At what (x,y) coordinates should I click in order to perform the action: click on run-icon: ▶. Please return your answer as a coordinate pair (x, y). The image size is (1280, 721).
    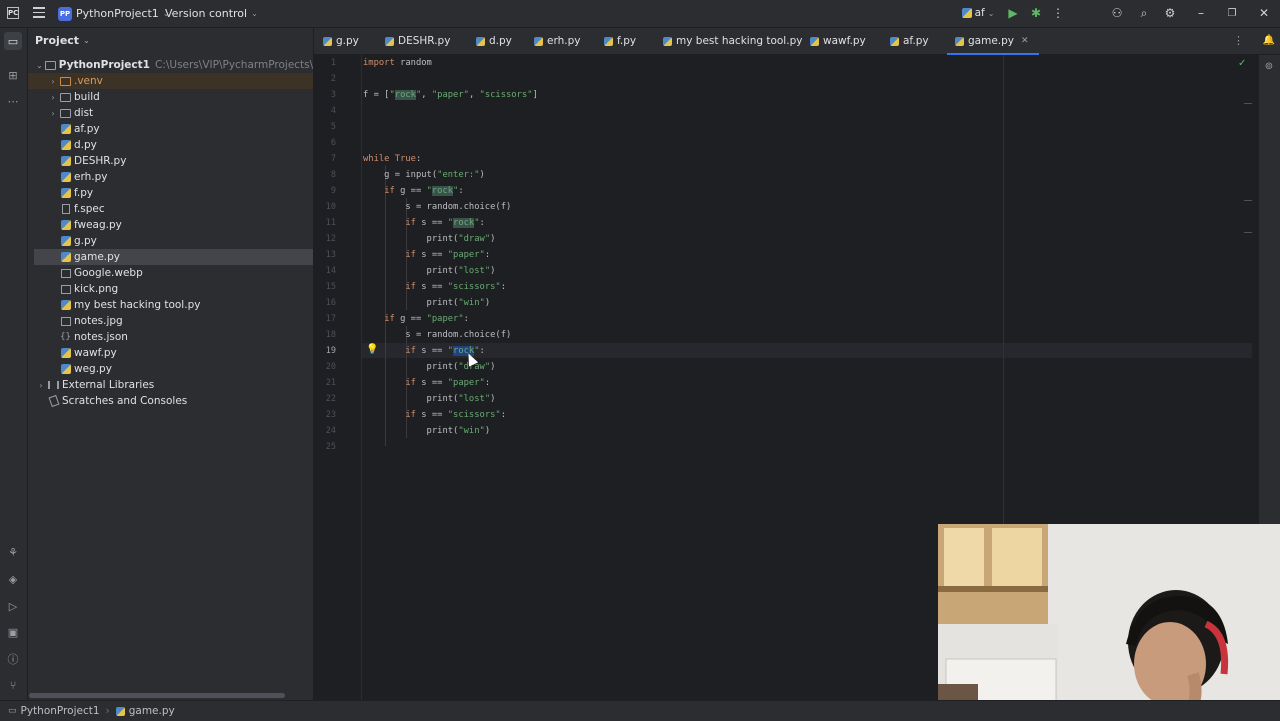
    Looking at the image, I should click on (1013, 13).